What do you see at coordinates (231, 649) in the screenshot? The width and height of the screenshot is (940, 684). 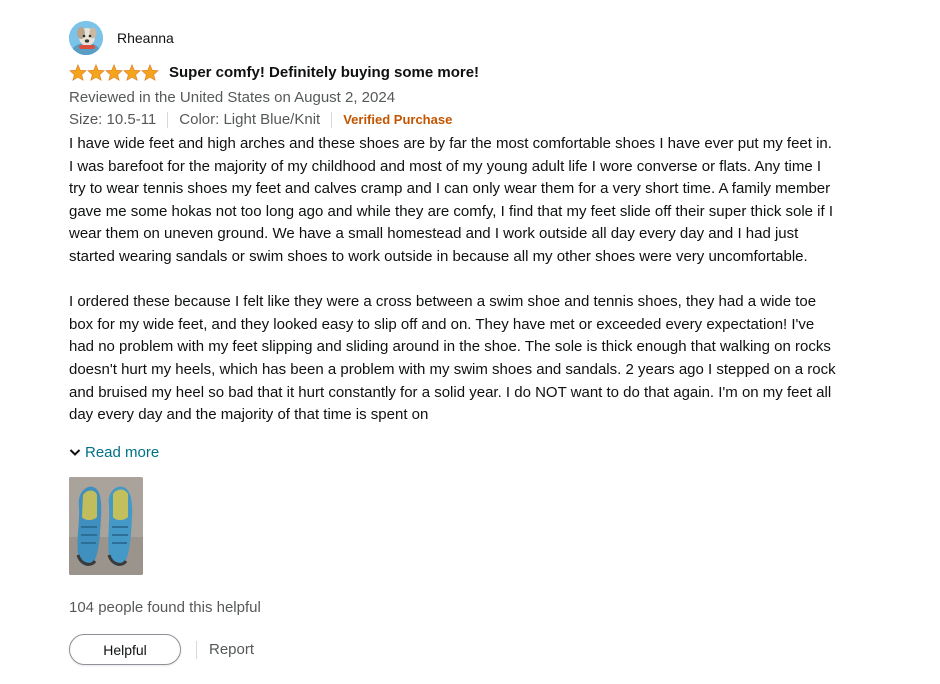 I see `report-link: Report` at bounding box center [231, 649].